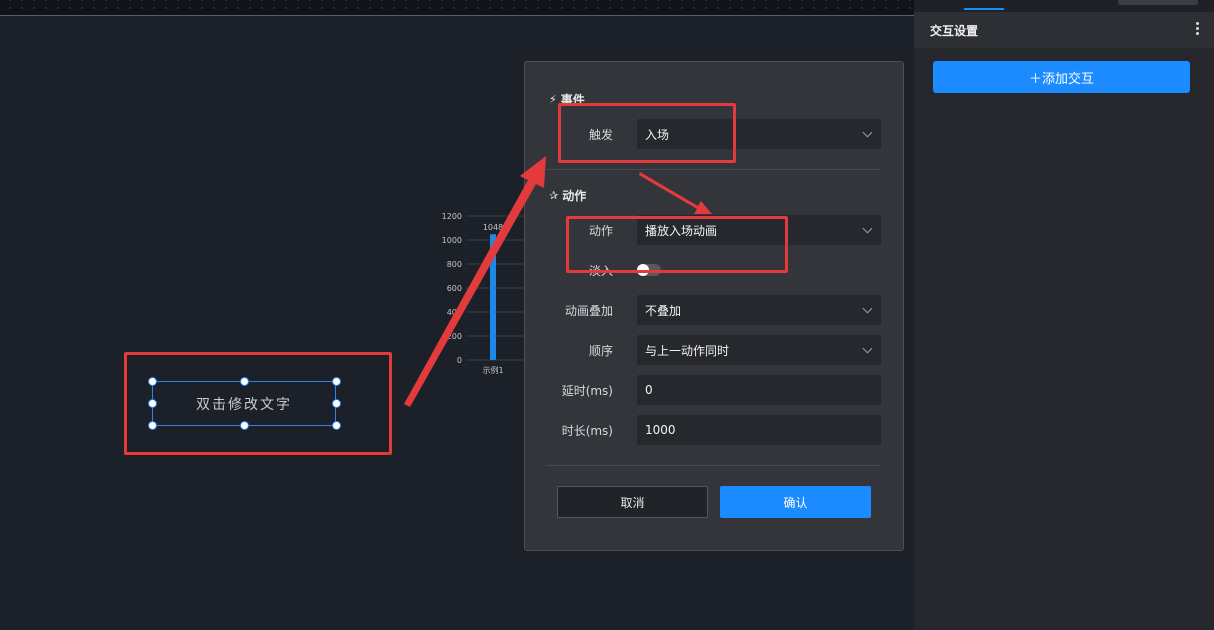 This screenshot has height=630, width=1214. What do you see at coordinates (1061, 77) in the screenshot?
I see `add-interaction-button: ＋添加交互` at bounding box center [1061, 77].